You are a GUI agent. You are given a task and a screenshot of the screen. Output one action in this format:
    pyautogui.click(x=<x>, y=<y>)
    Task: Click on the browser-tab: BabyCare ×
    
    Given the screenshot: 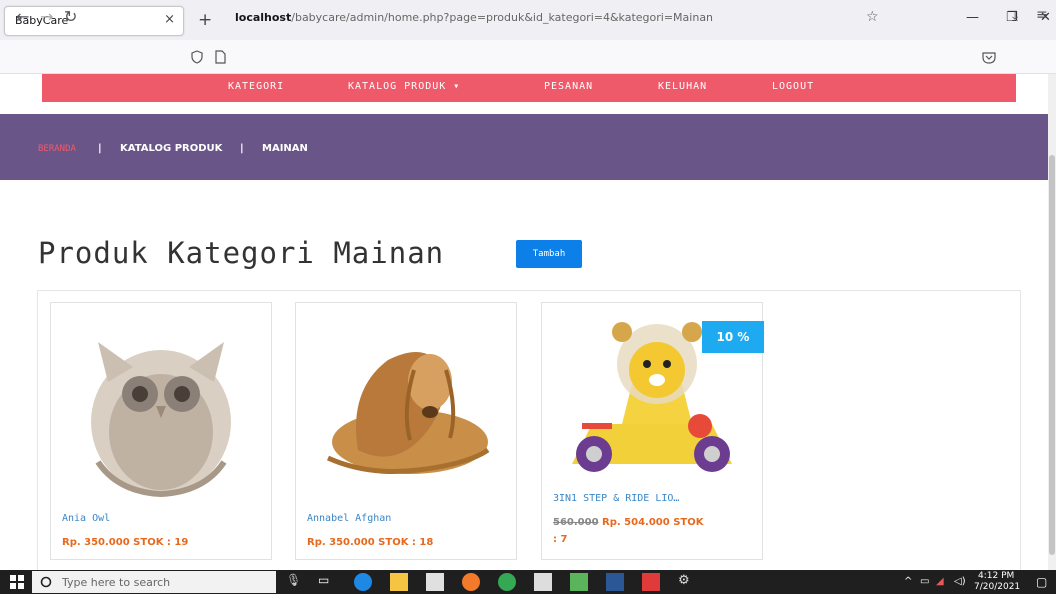 What is the action you would take?
    pyautogui.click(x=94, y=21)
    